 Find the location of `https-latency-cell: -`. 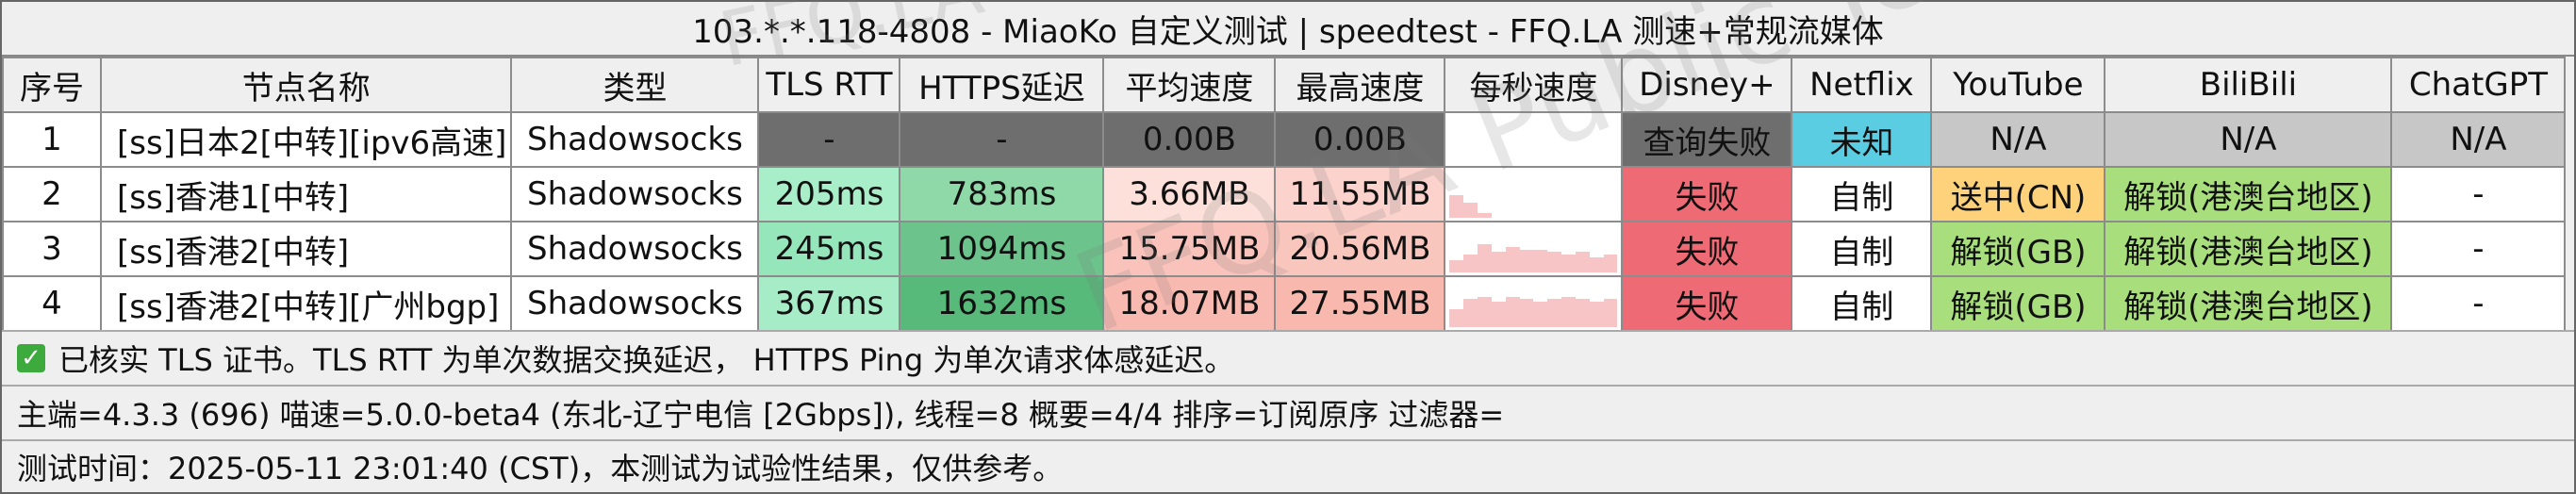

https-latency-cell: - is located at coordinates (1002, 139).